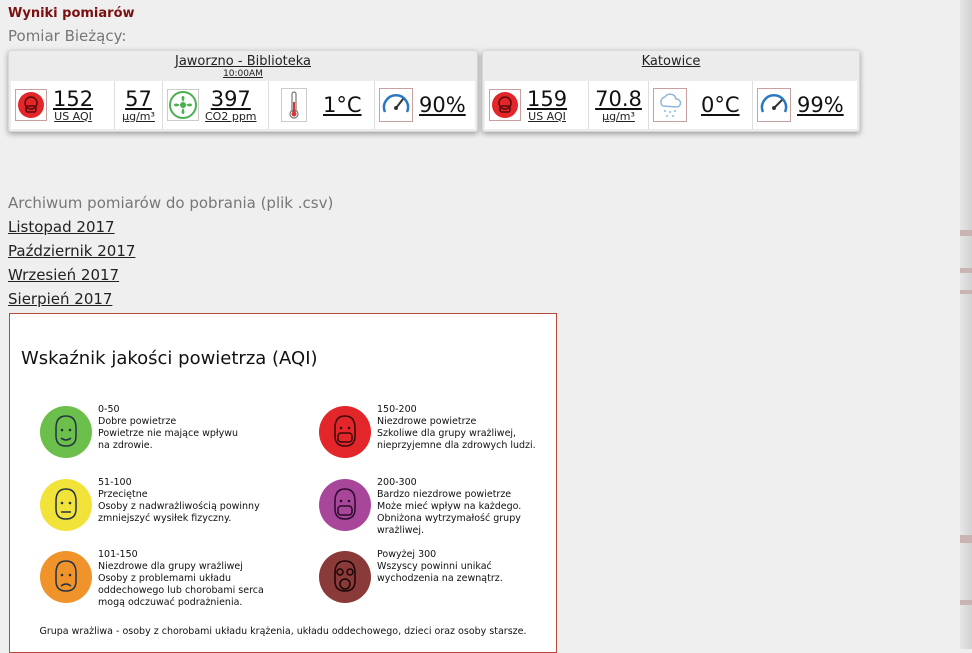 This screenshot has width=972, height=653. I want to click on station-card-katowice: Katowice 159 US AQI 70.8 µg/m³ 0°C 99%, so click(671, 91).